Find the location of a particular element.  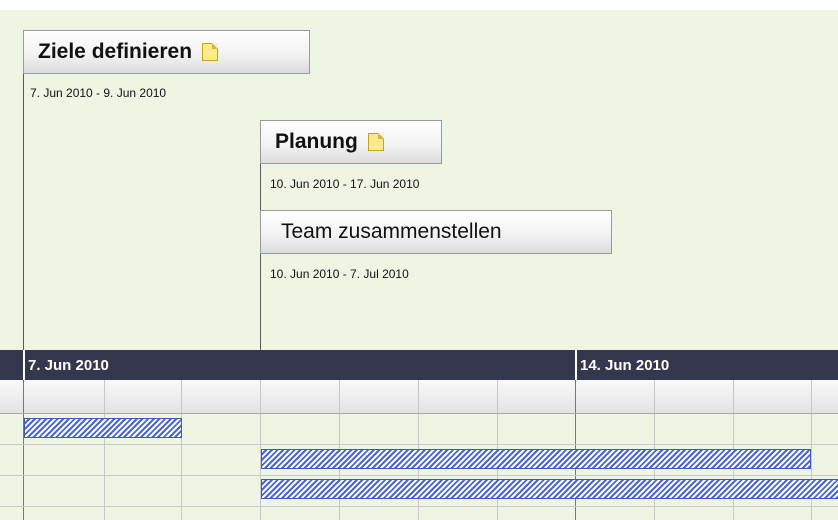

grid-column-line is located at coordinates (811, 467).